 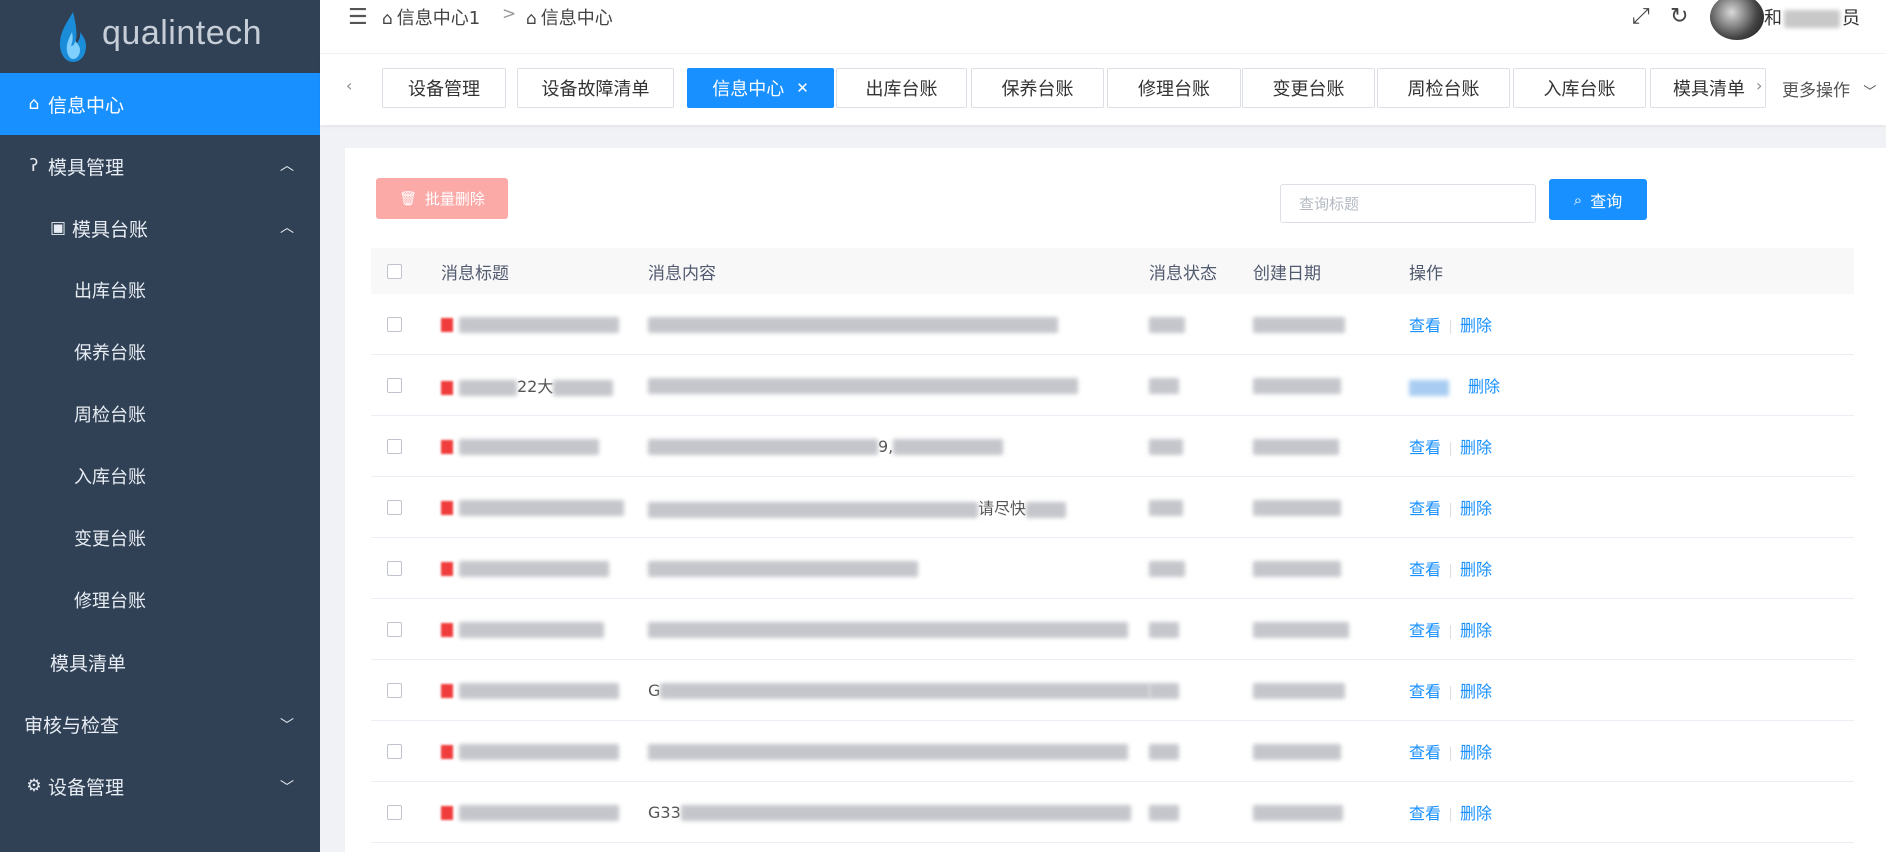 What do you see at coordinates (160, 290) in the screenshot?
I see `sidebar-item-outbound-ledger: 出库台账` at bounding box center [160, 290].